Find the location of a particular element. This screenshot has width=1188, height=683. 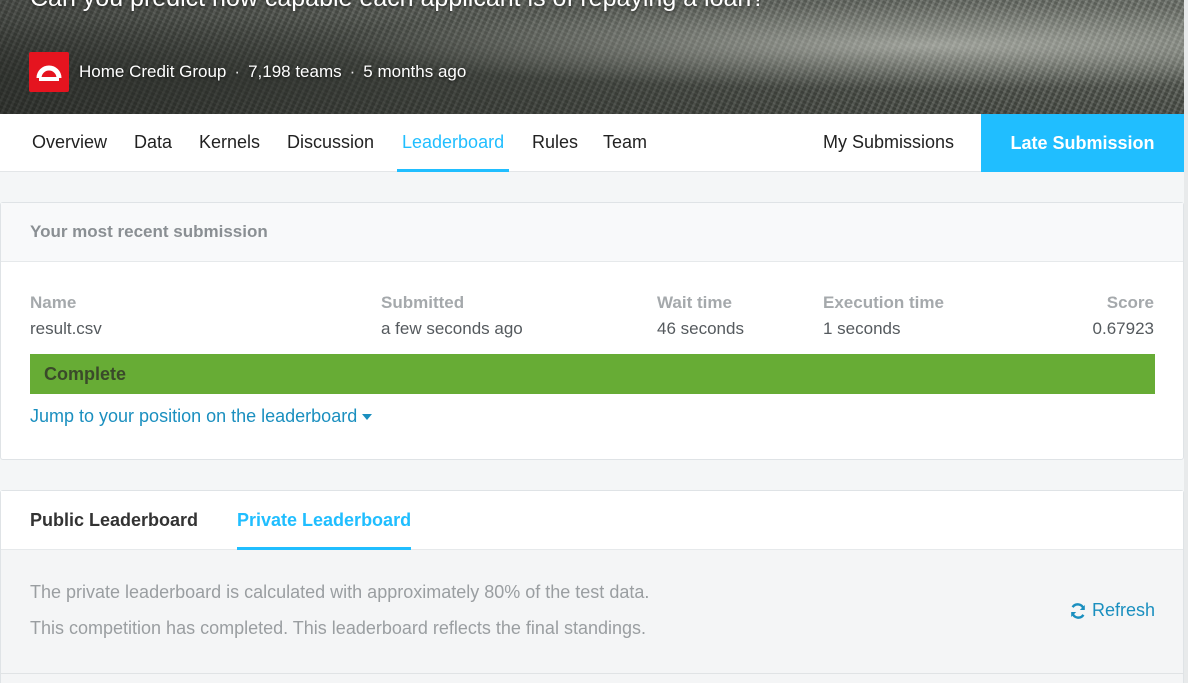

refresh-icon is located at coordinates (1078, 610).